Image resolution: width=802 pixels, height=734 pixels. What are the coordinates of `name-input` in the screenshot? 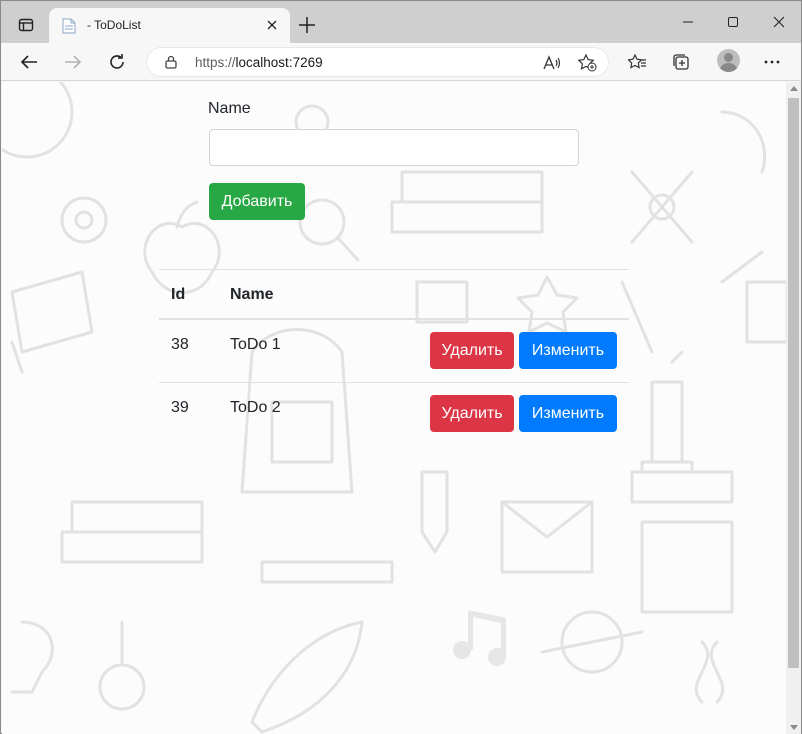 It's located at (394, 147).